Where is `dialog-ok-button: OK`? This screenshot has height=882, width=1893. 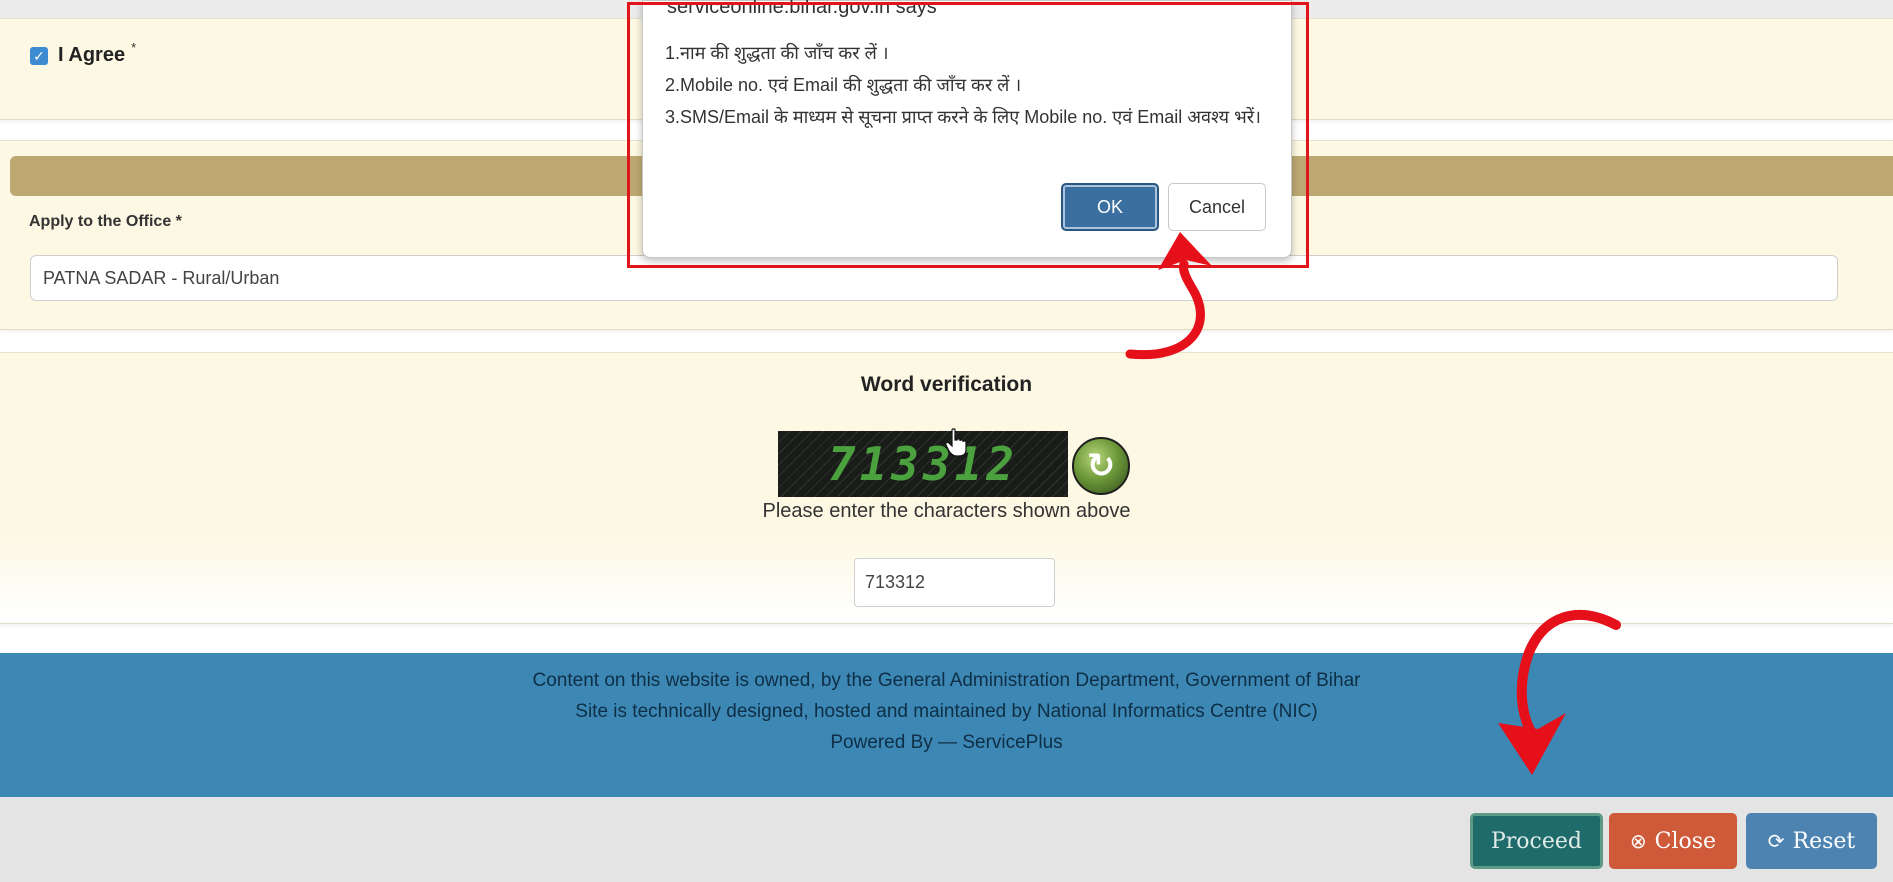
dialog-ok-button: OK is located at coordinates (1110, 207).